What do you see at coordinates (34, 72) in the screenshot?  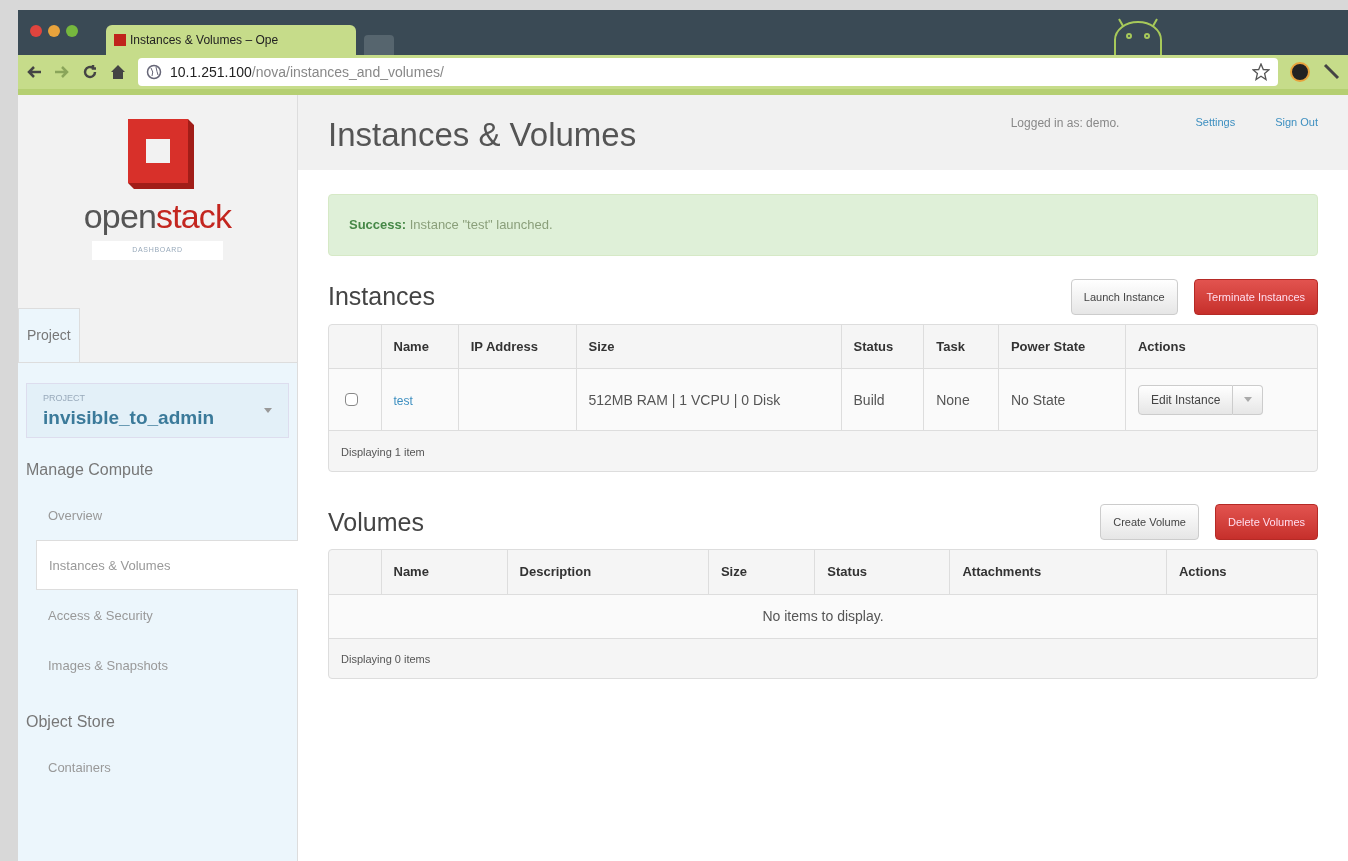 I see `back-arrow-icon` at bounding box center [34, 72].